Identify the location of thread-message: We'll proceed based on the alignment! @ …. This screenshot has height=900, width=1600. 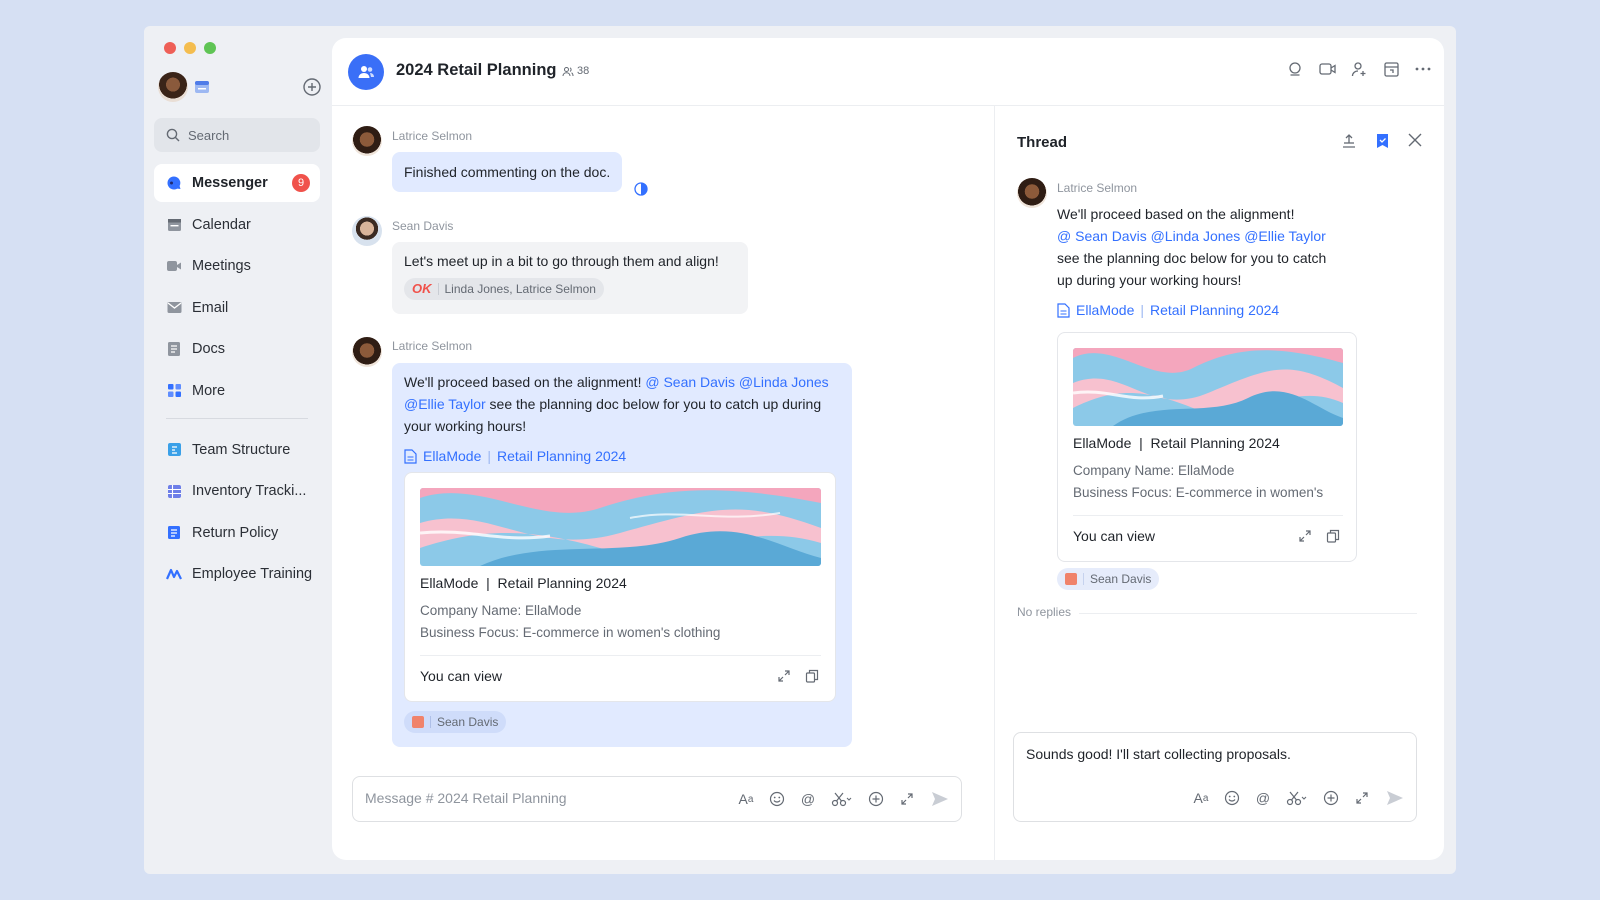
(1207, 262).